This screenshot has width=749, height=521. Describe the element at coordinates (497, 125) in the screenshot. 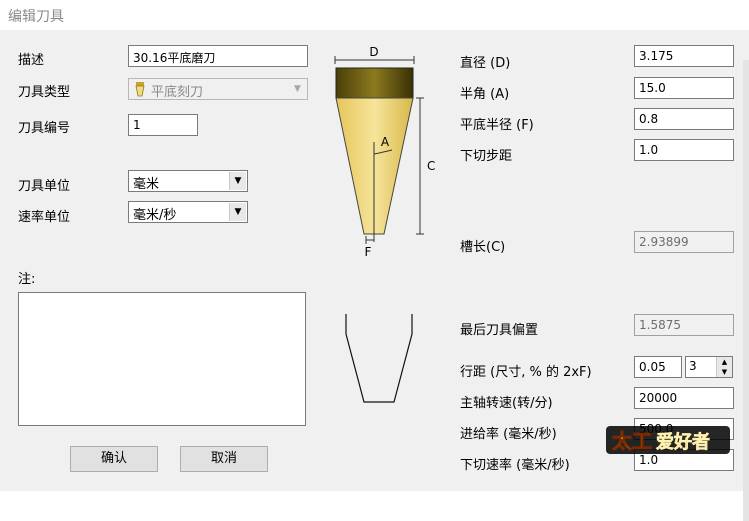

I see `flat-radius-label: 平底半径 (F)` at that location.